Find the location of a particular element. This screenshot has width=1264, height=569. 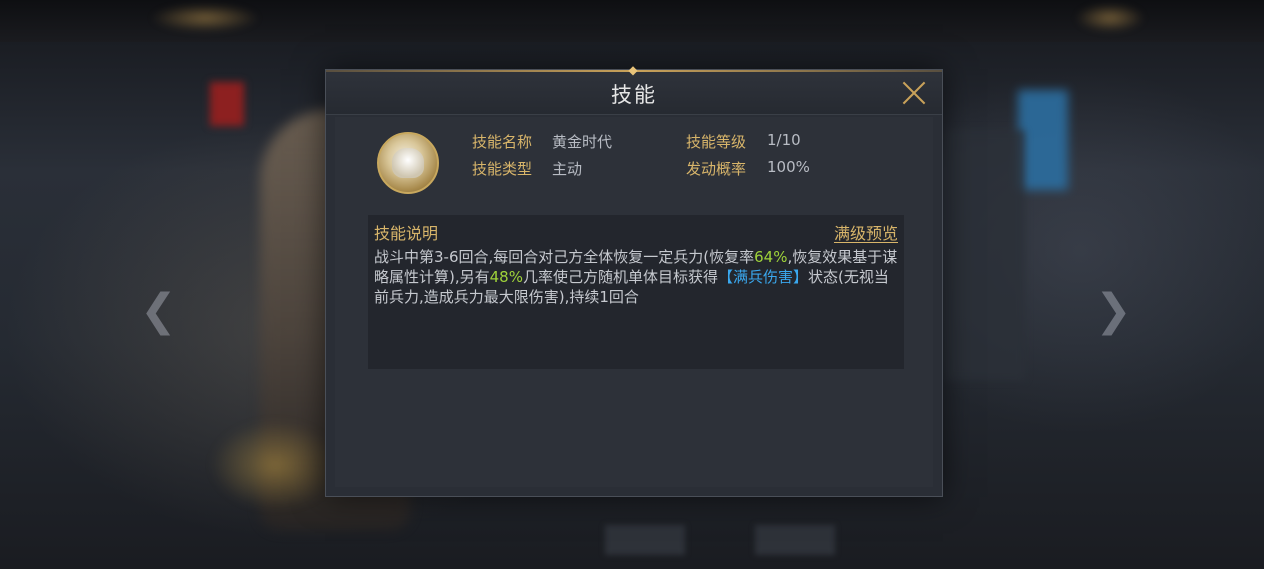

background-banner is located at coordinates (227, 104).